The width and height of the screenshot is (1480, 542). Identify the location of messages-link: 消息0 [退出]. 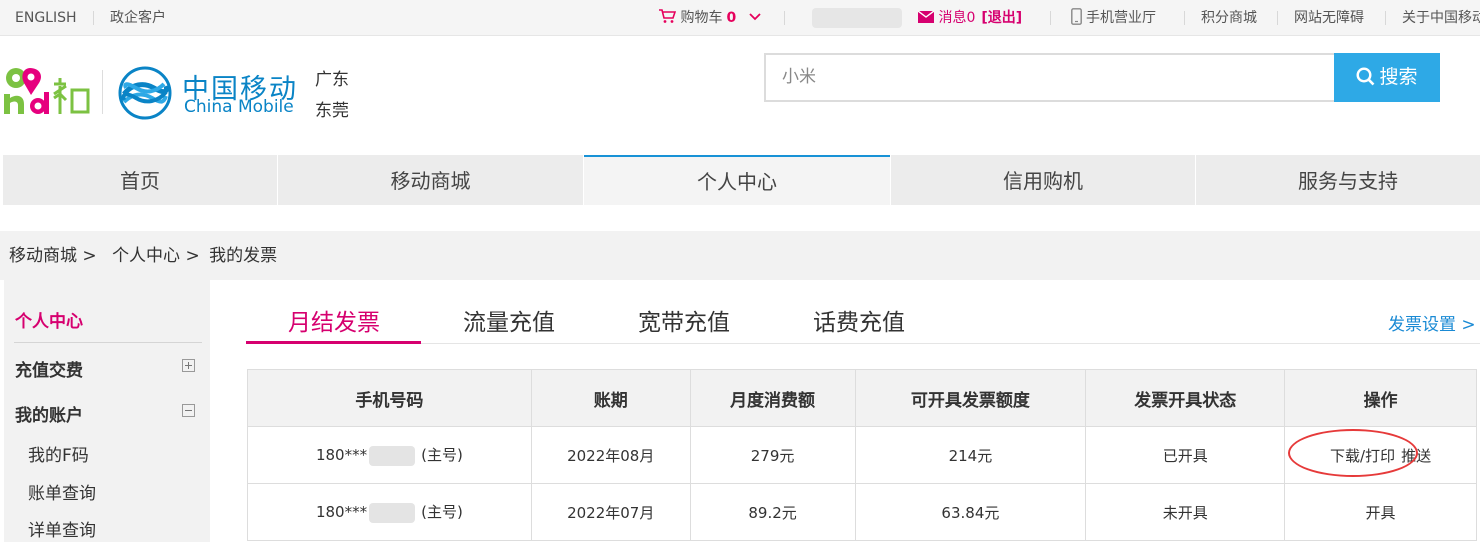
(969, 18).